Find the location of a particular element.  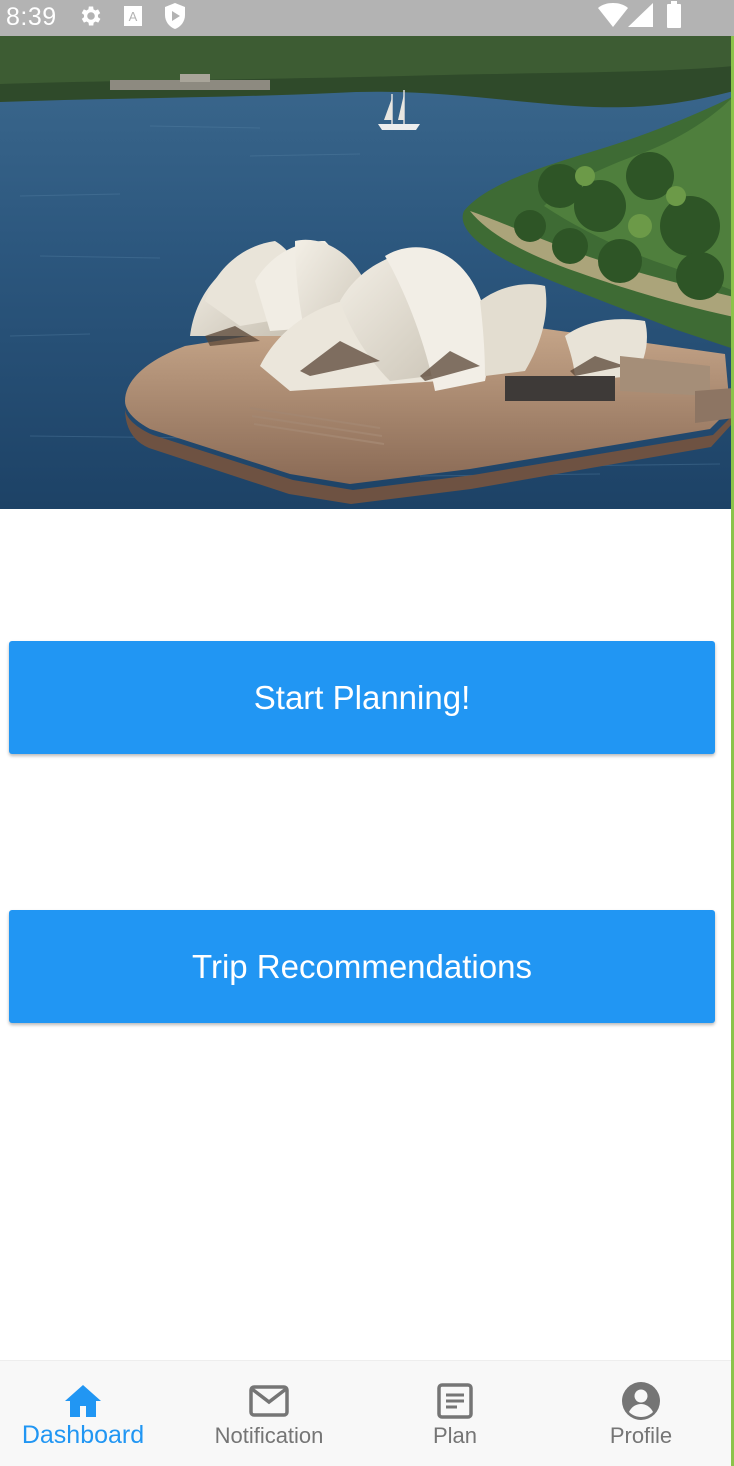

font-icon: A is located at coordinates (133, 18).